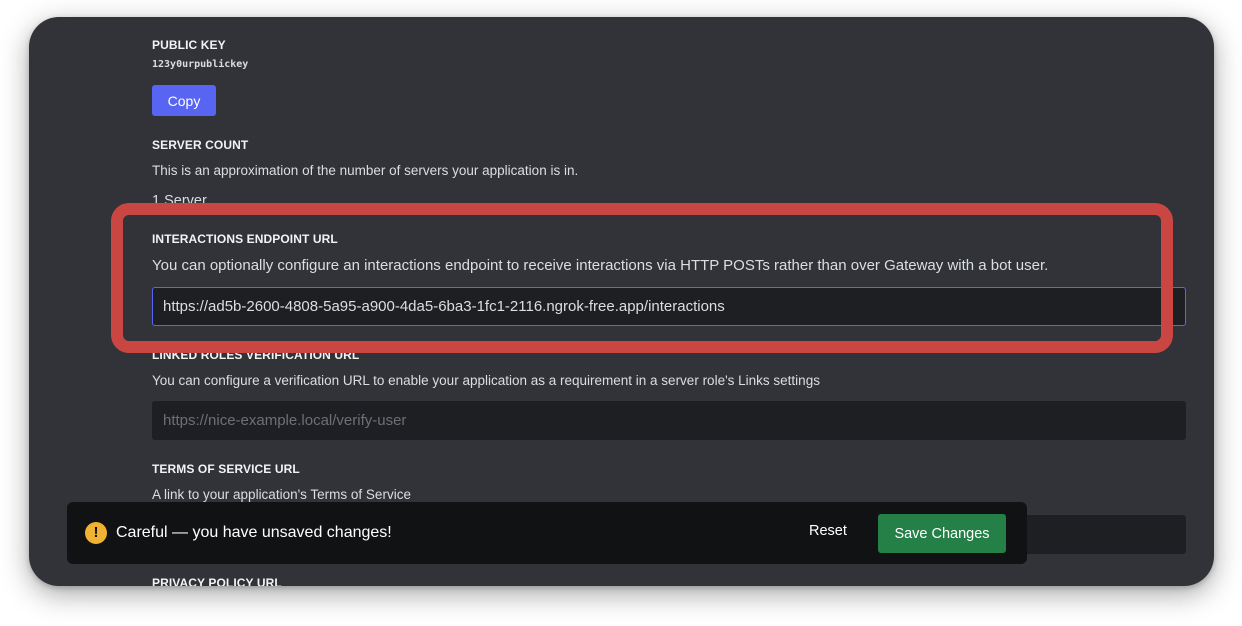  I want to click on terms-of-service-label: TERMS OF SERVICE URL, so click(226, 469).